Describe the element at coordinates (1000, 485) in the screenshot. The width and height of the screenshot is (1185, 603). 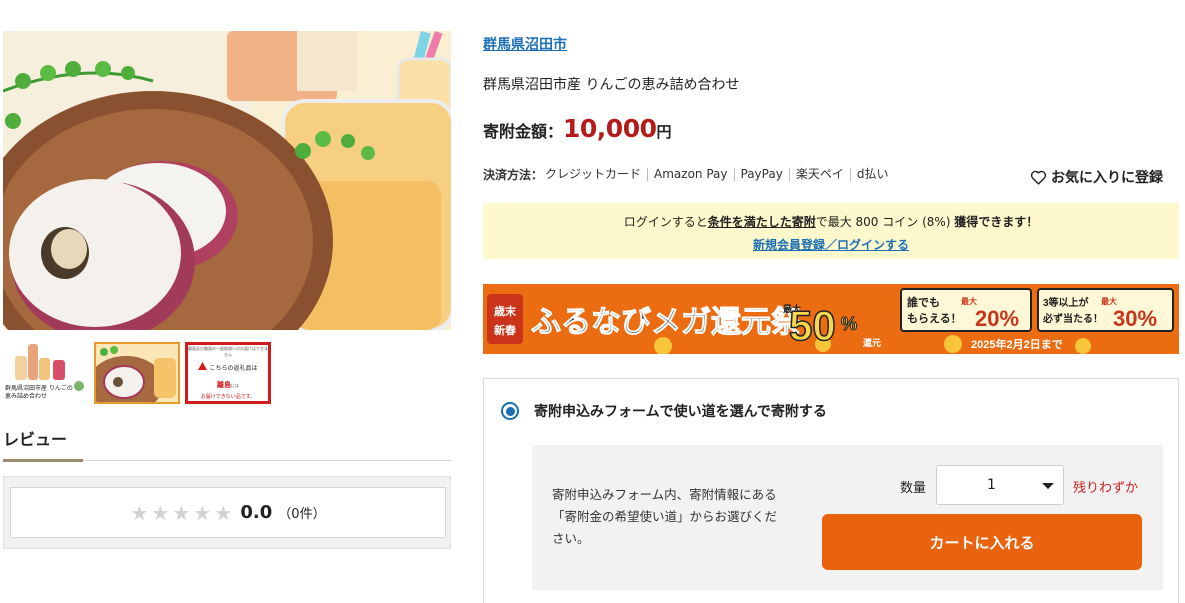
I see `quantity-select: 1` at that location.